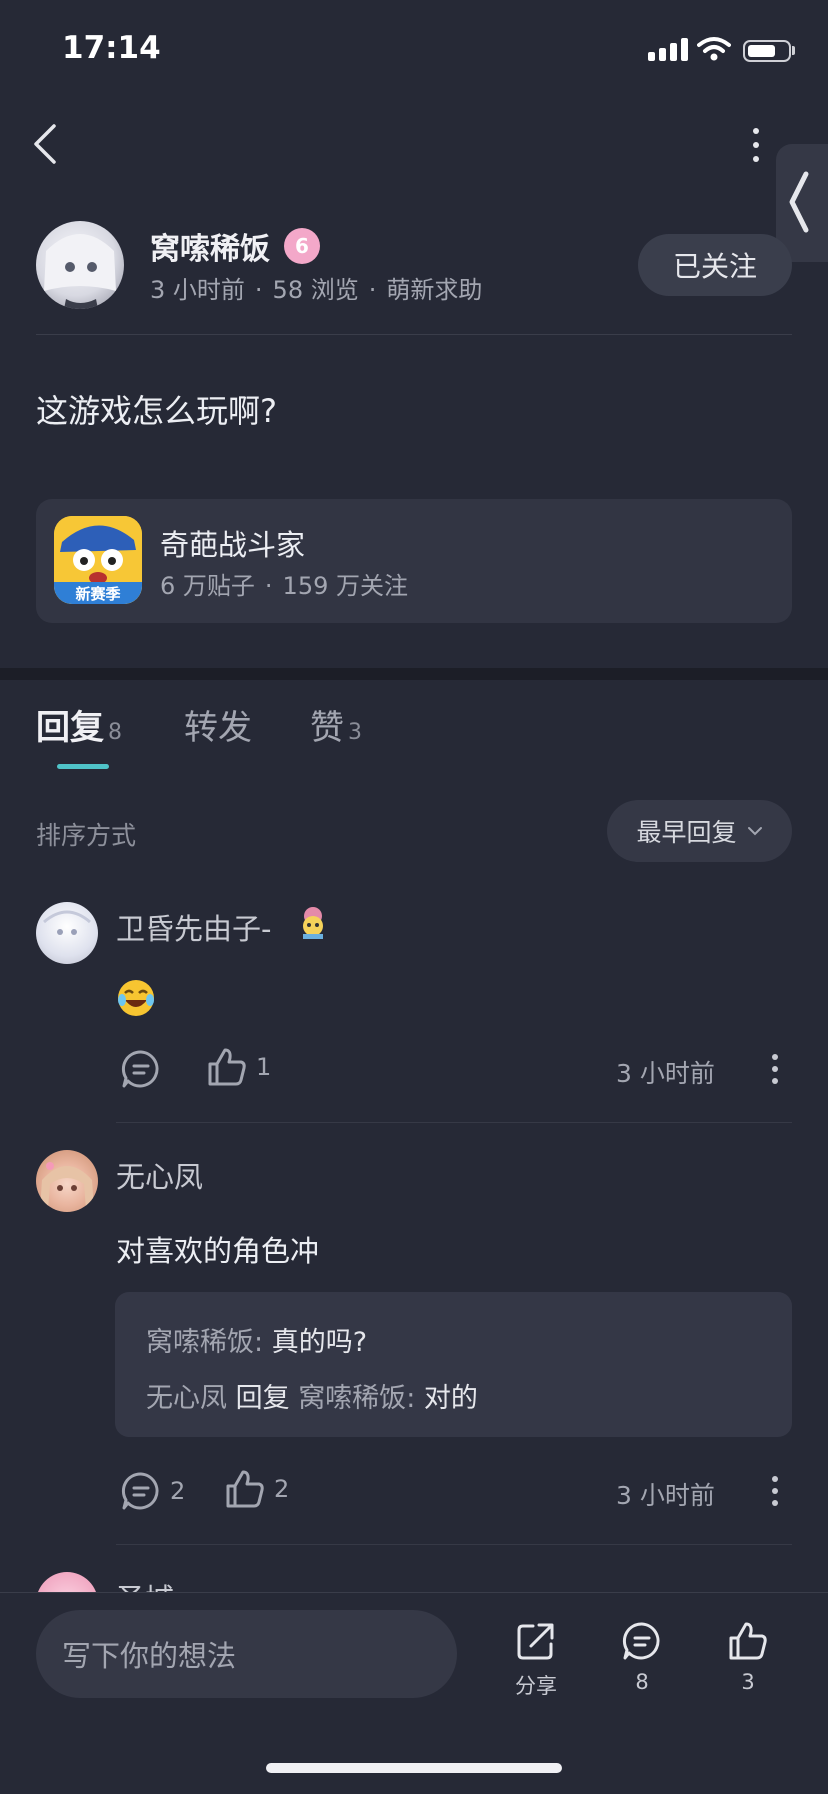 The image size is (828, 1794). I want to click on section-separator, so click(414, 674).